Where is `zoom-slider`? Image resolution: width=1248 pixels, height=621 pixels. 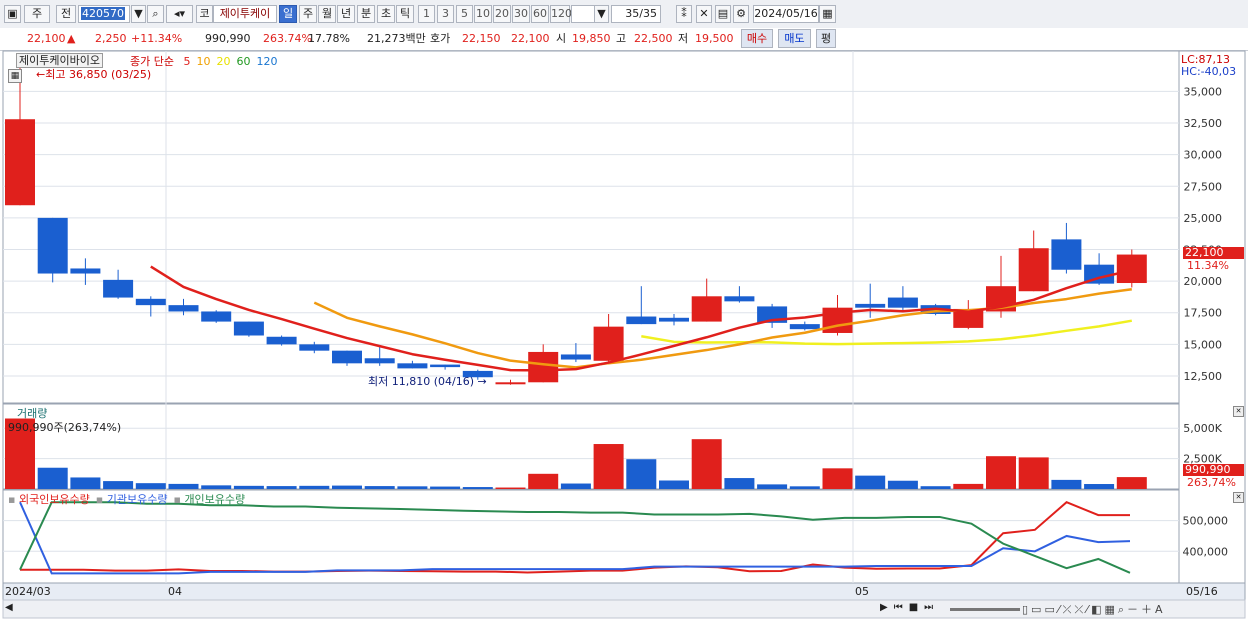 zoom-slider is located at coordinates (985, 609).